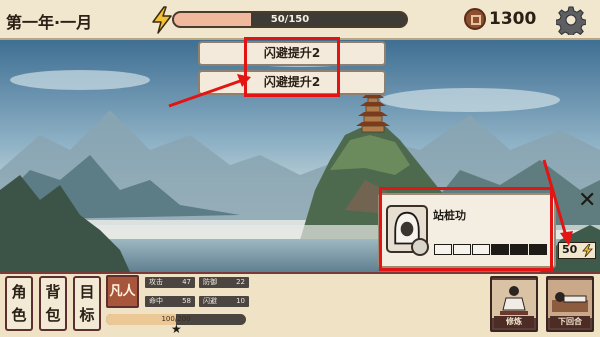  What do you see at coordinates (156, 301) in the screenshot?
I see `stat-label: 命中` at bounding box center [156, 301].